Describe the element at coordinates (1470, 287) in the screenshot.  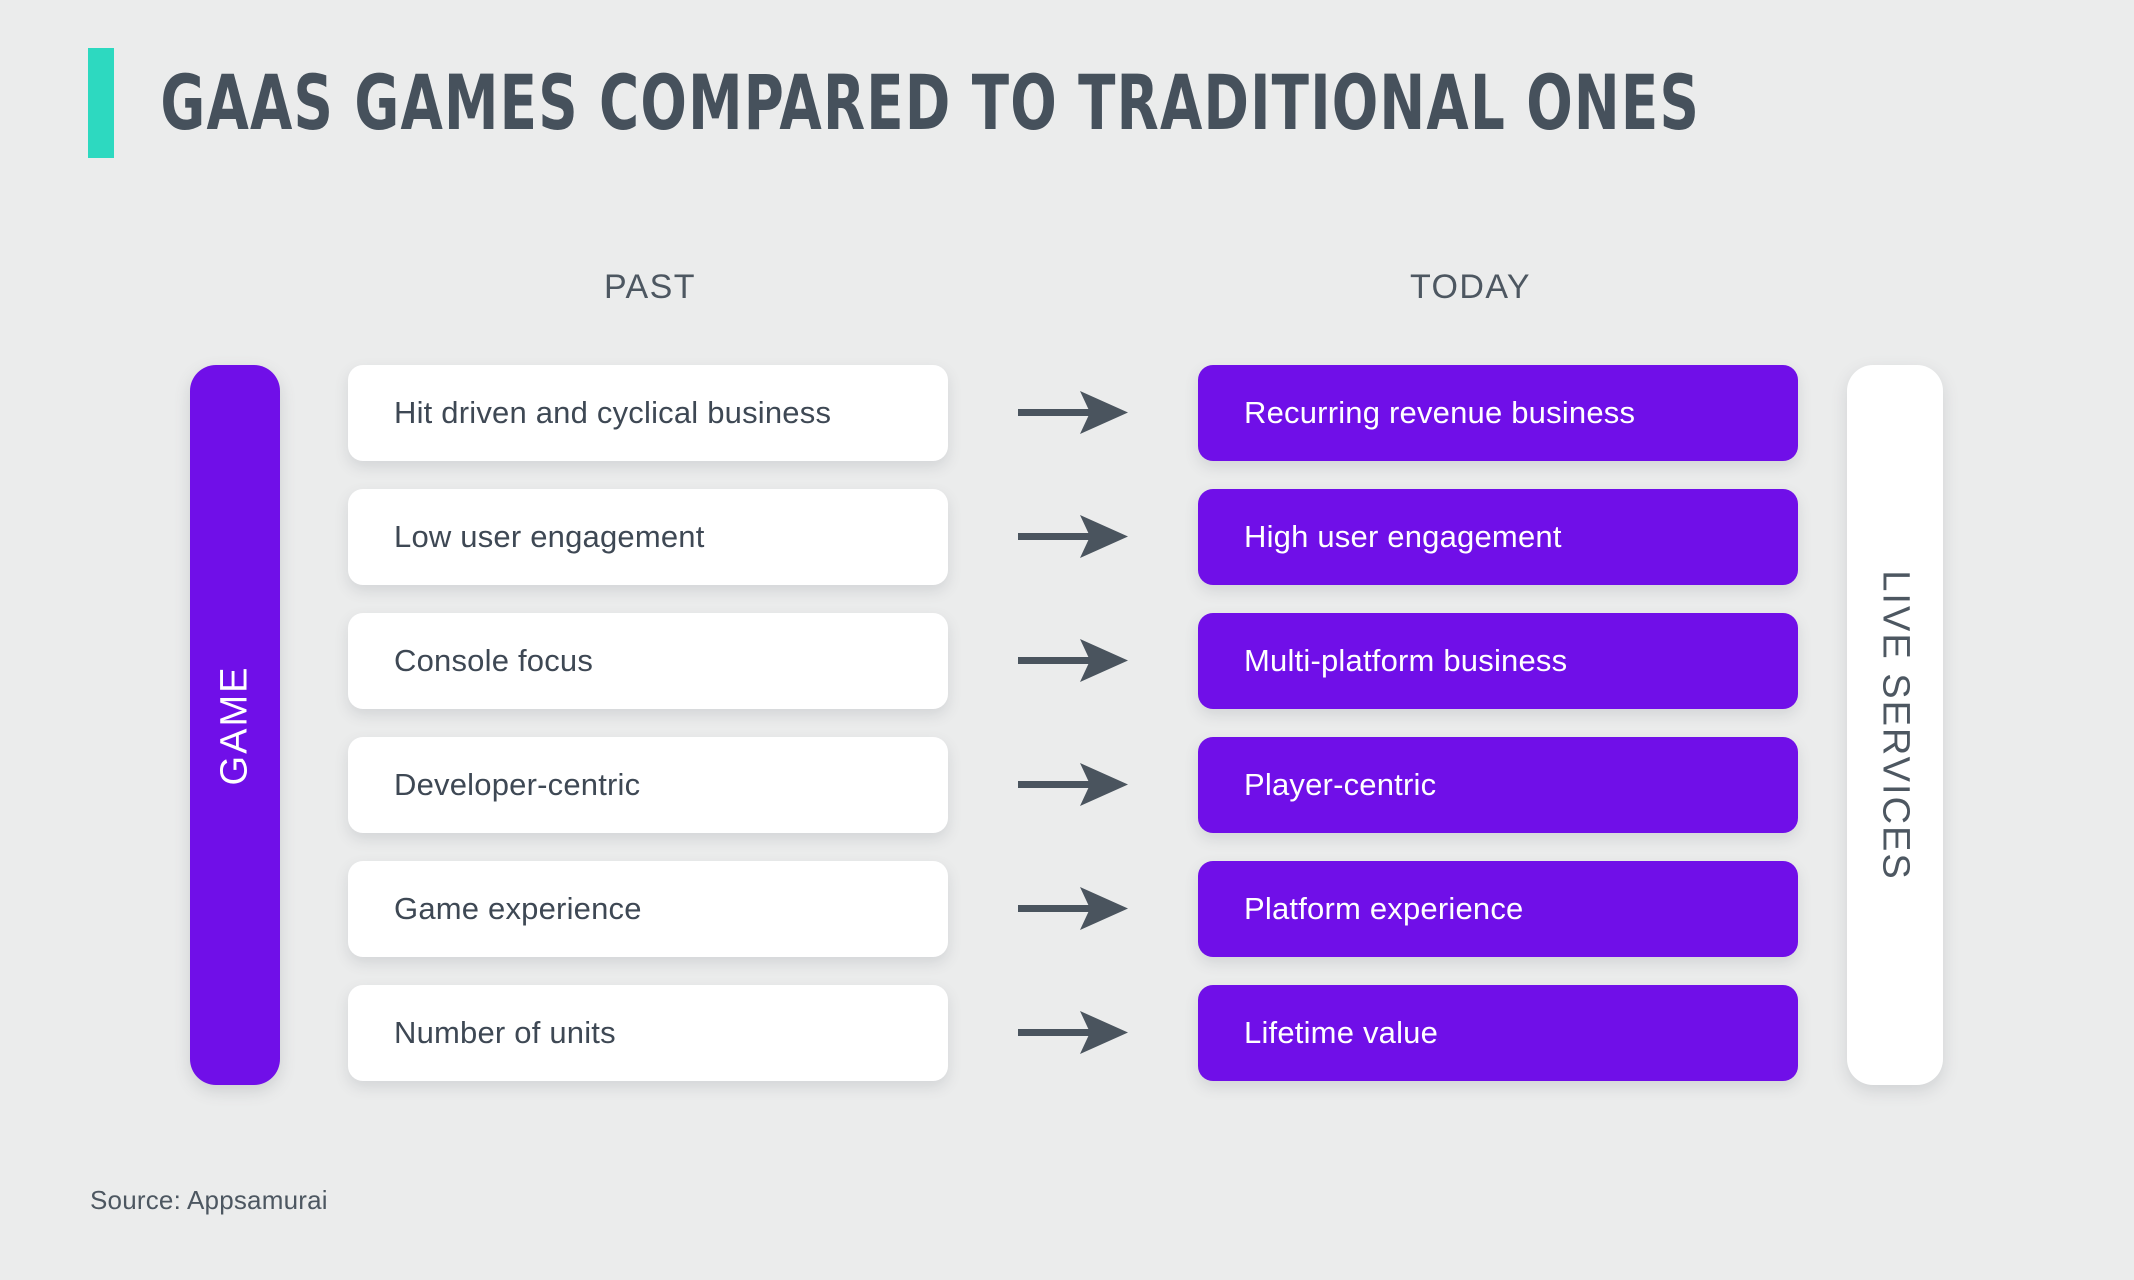
I see `column-heading-today: TODAY` at that location.